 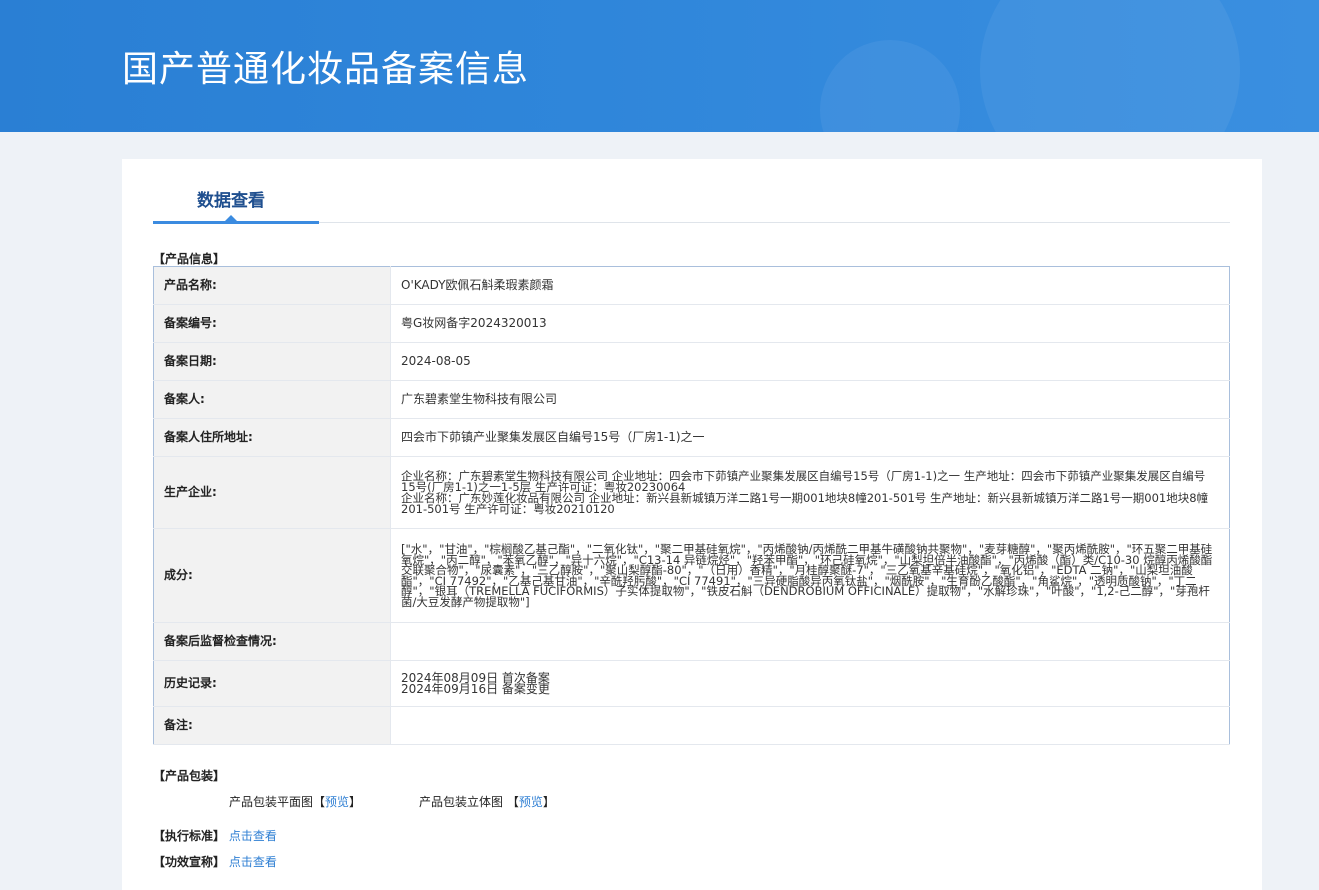 What do you see at coordinates (337, 802) in the screenshot?
I see `preview-flat-link: 预览` at bounding box center [337, 802].